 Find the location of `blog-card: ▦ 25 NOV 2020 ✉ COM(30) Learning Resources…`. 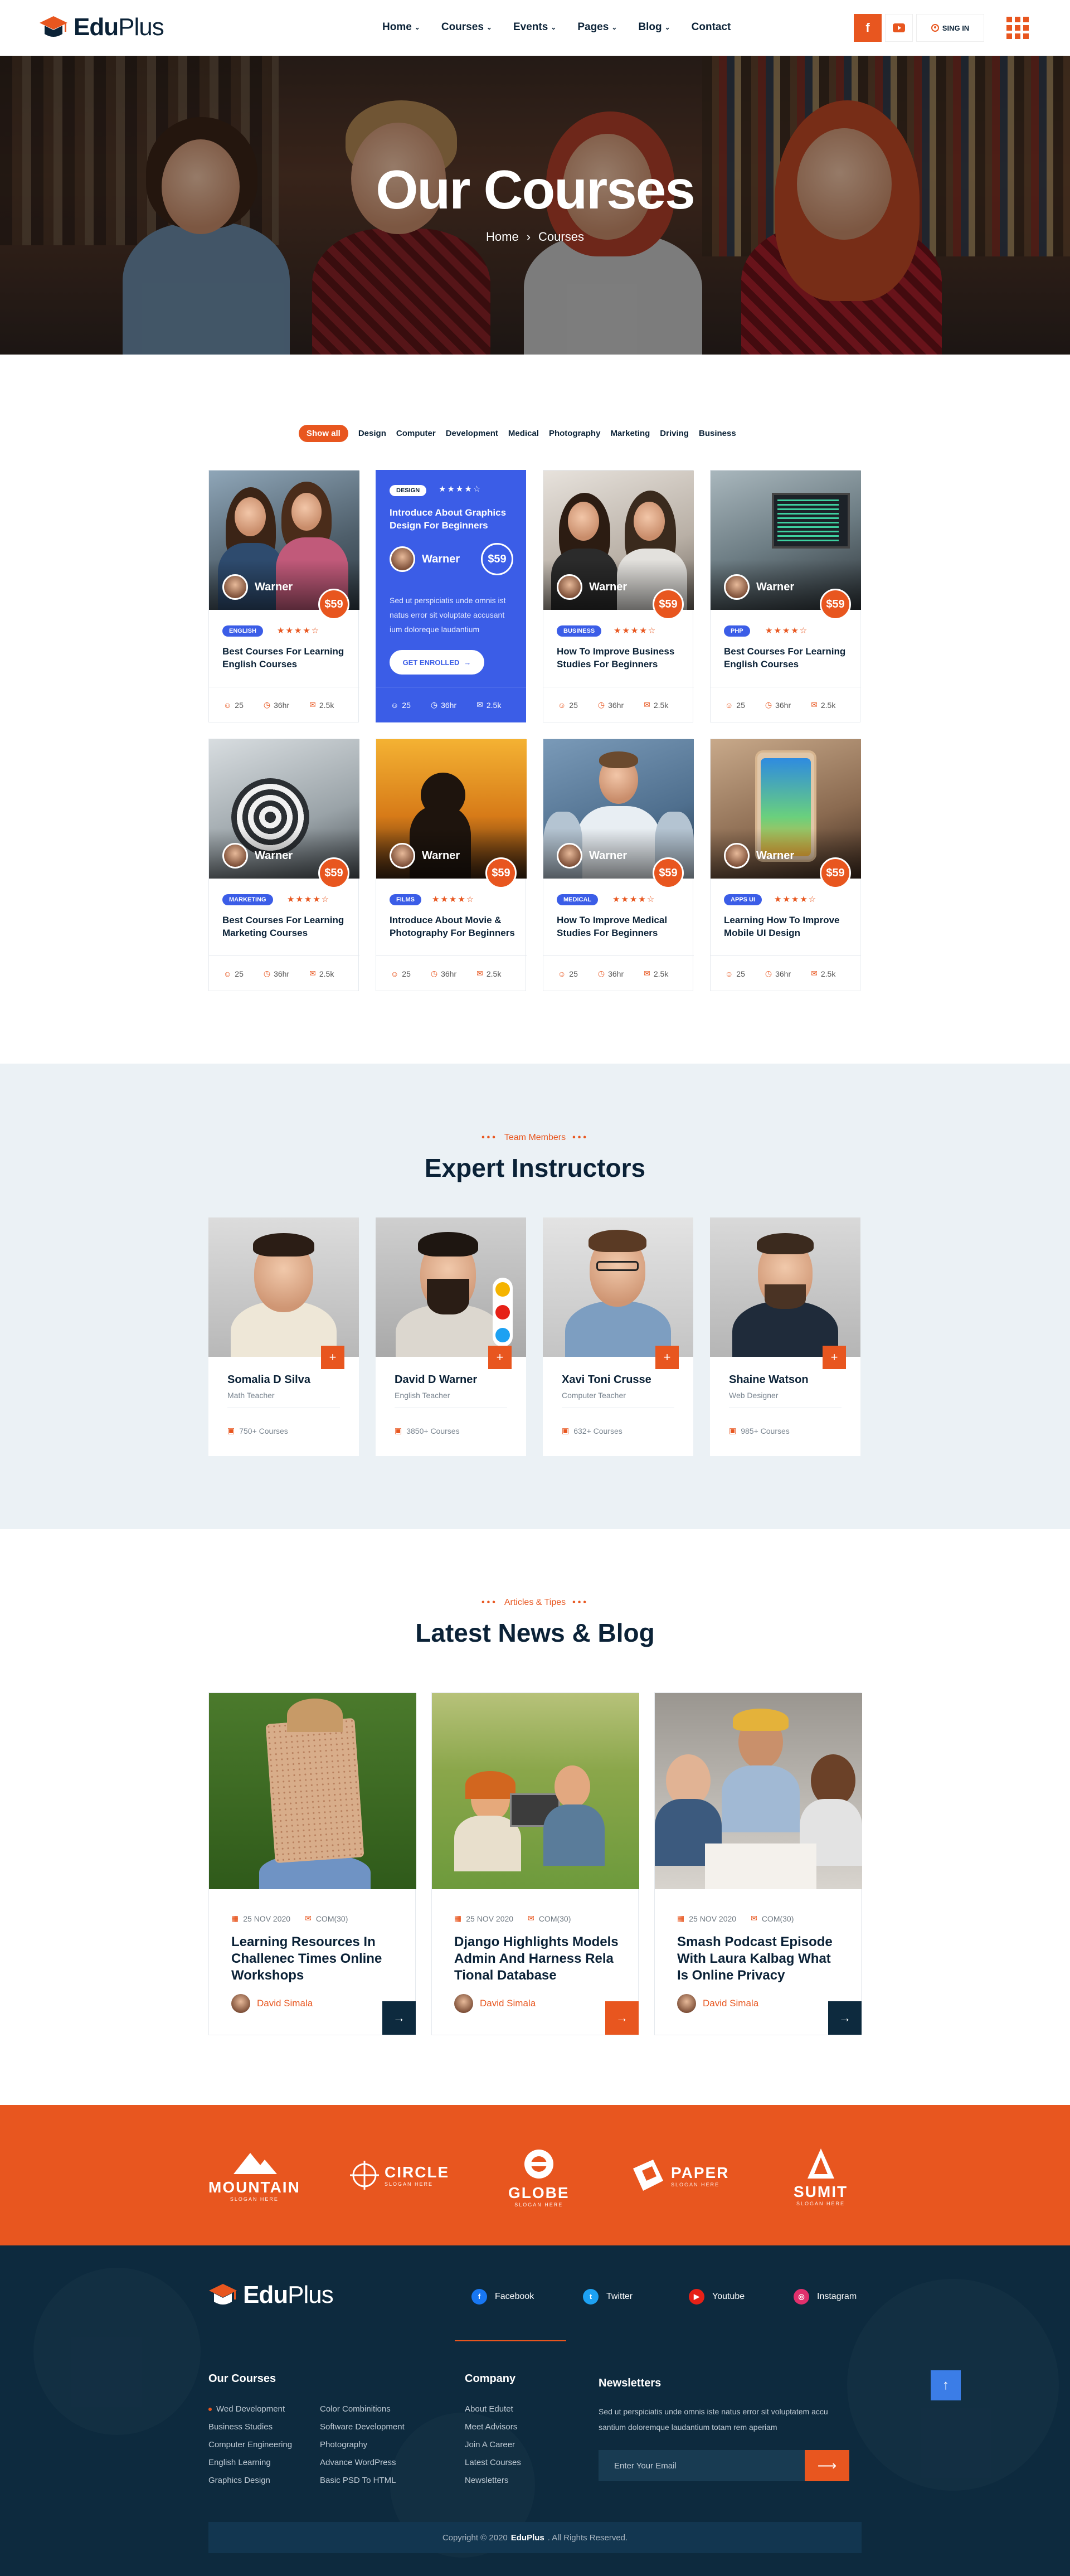

blog-card: ▦ 25 NOV 2020 ✉ COM(30) Learning Resources… is located at coordinates (312, 1864).